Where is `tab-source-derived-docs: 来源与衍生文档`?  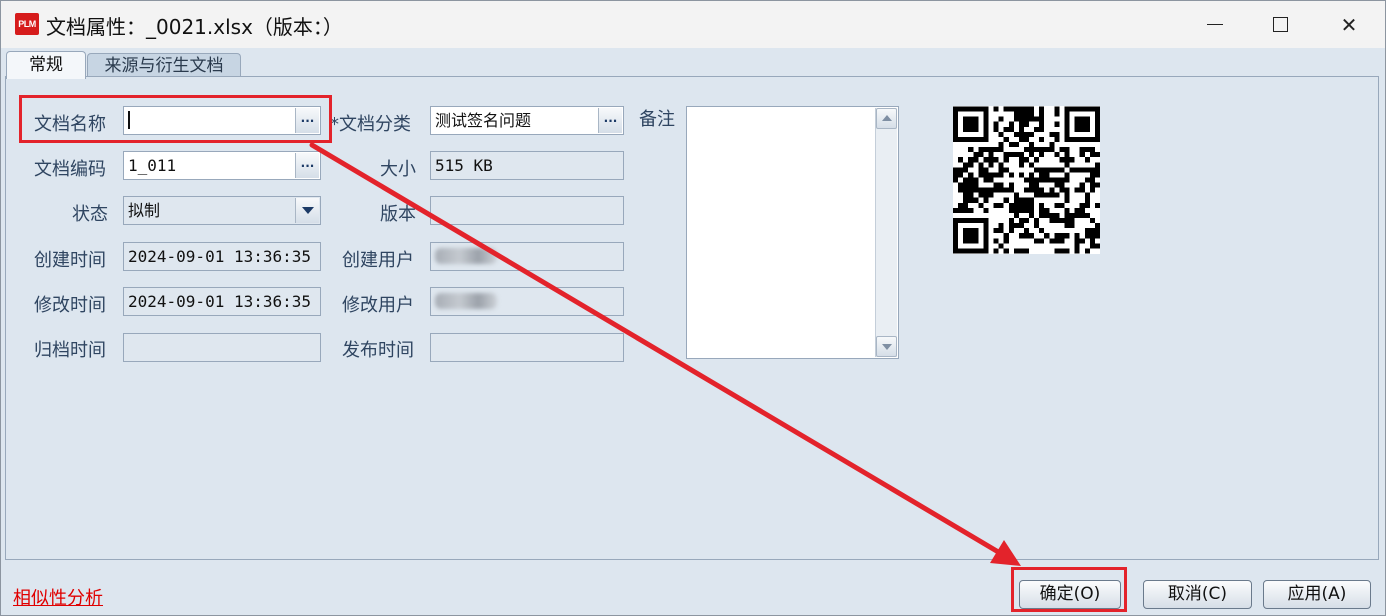
tab-source-derived-docs: 来源与衍生文档 is located at coordinates (164, 65).